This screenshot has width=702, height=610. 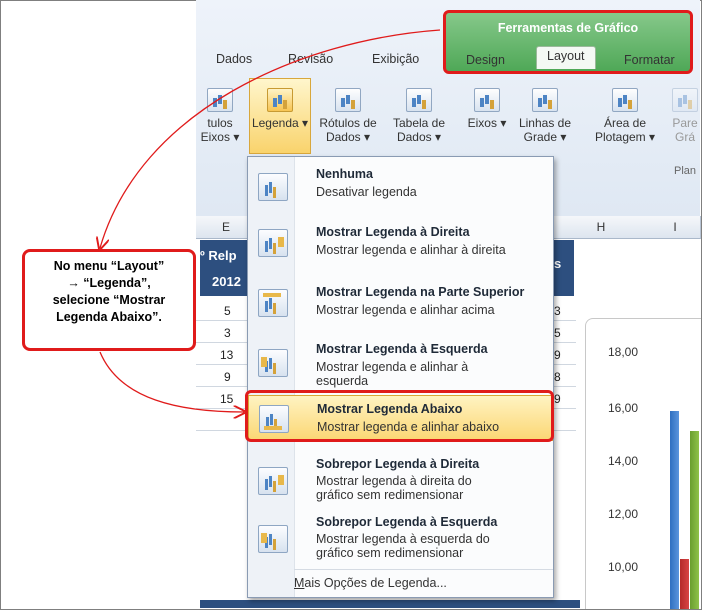 What do you see at coordinates (171, 381) in the screenshot?
I see `arrow-to-menu-item` at bounding box center [171, 381].